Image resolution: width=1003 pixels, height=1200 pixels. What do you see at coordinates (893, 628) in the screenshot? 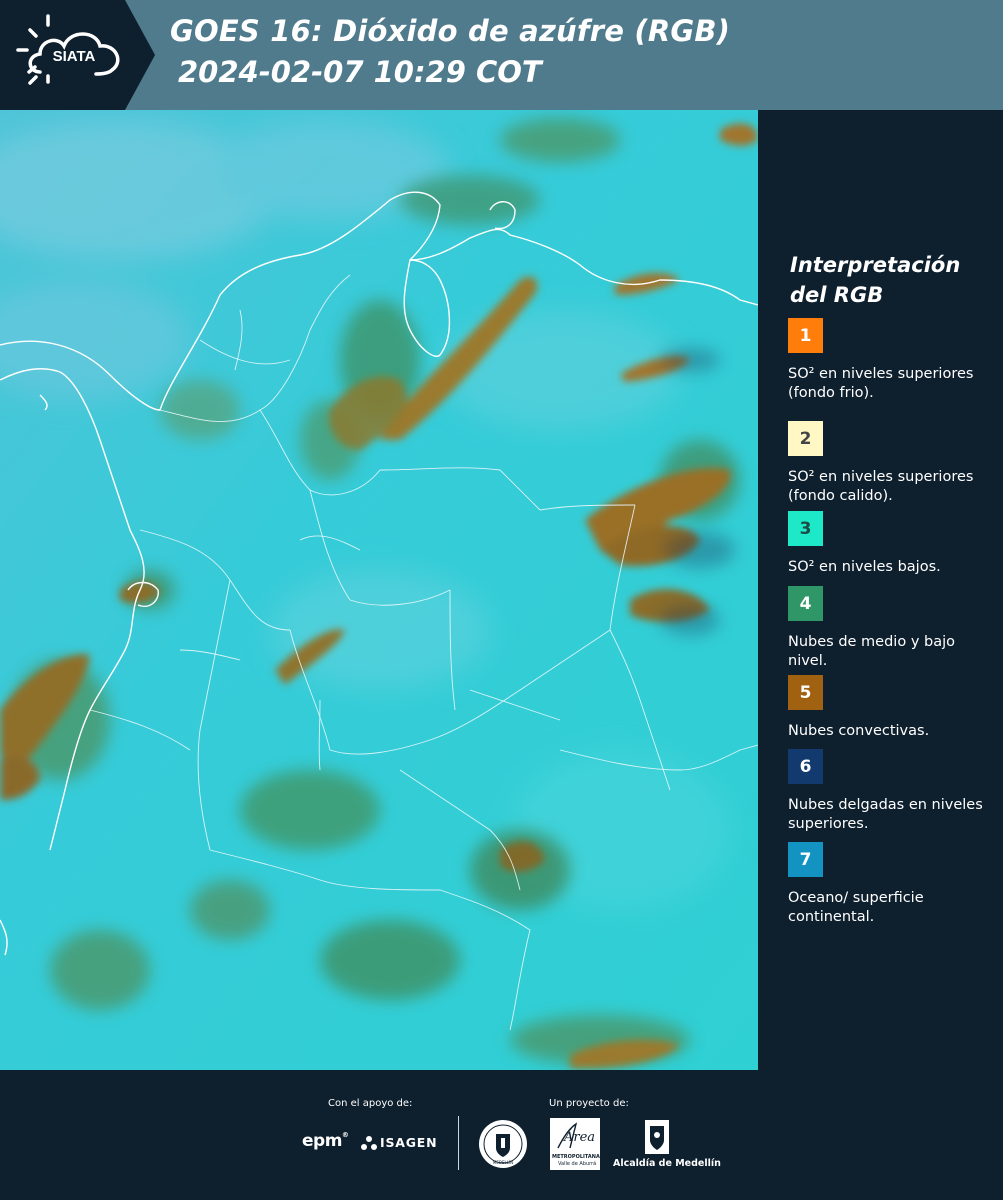
I see `legend-item: 4 Nubes de medio y bajo nivel.` at bounding box center [893, 628].